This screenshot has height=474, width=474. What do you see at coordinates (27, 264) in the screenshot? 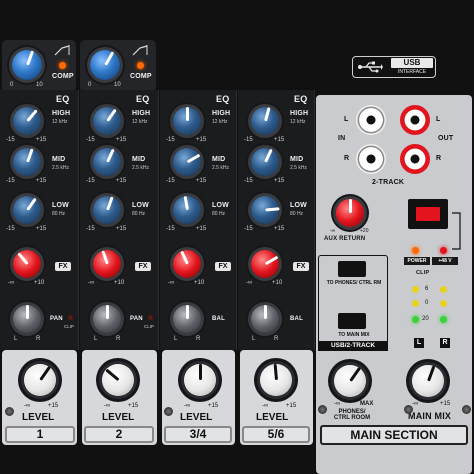
I see `fx-knob-ch1` at bounding box center [27, 264].